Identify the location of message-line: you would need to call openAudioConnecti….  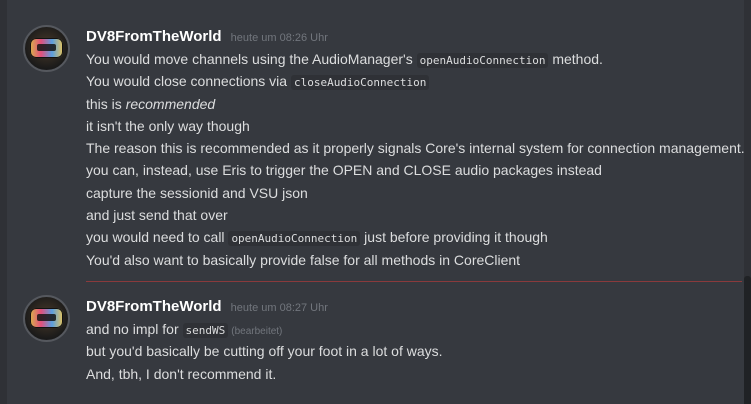
(415, 237).